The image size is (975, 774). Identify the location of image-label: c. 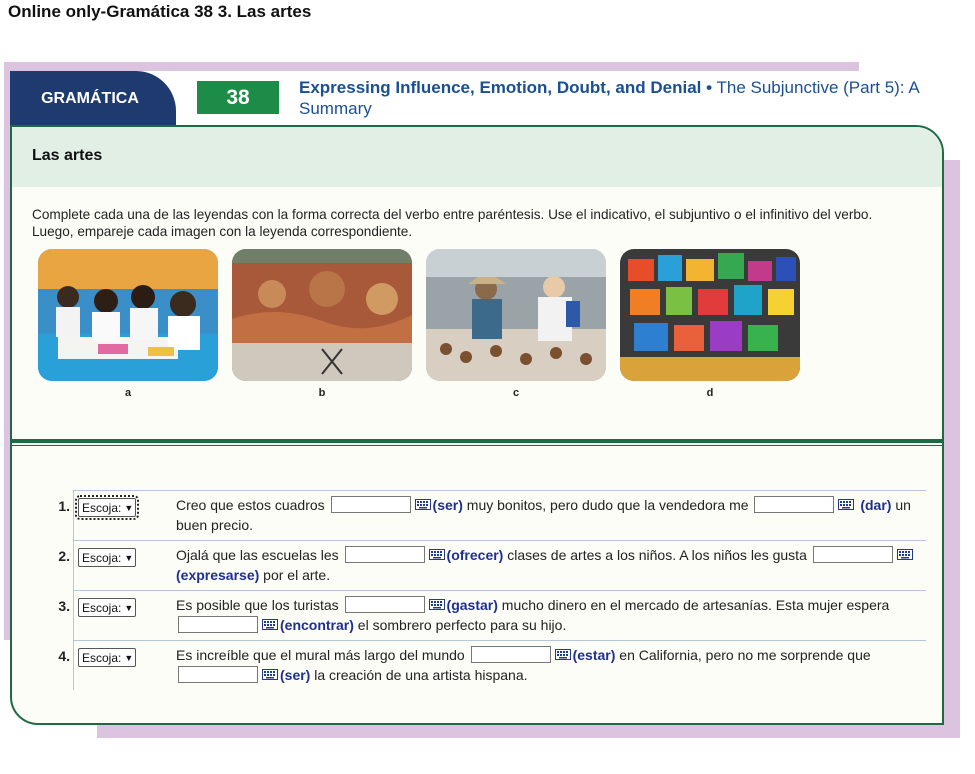
(516, 393).